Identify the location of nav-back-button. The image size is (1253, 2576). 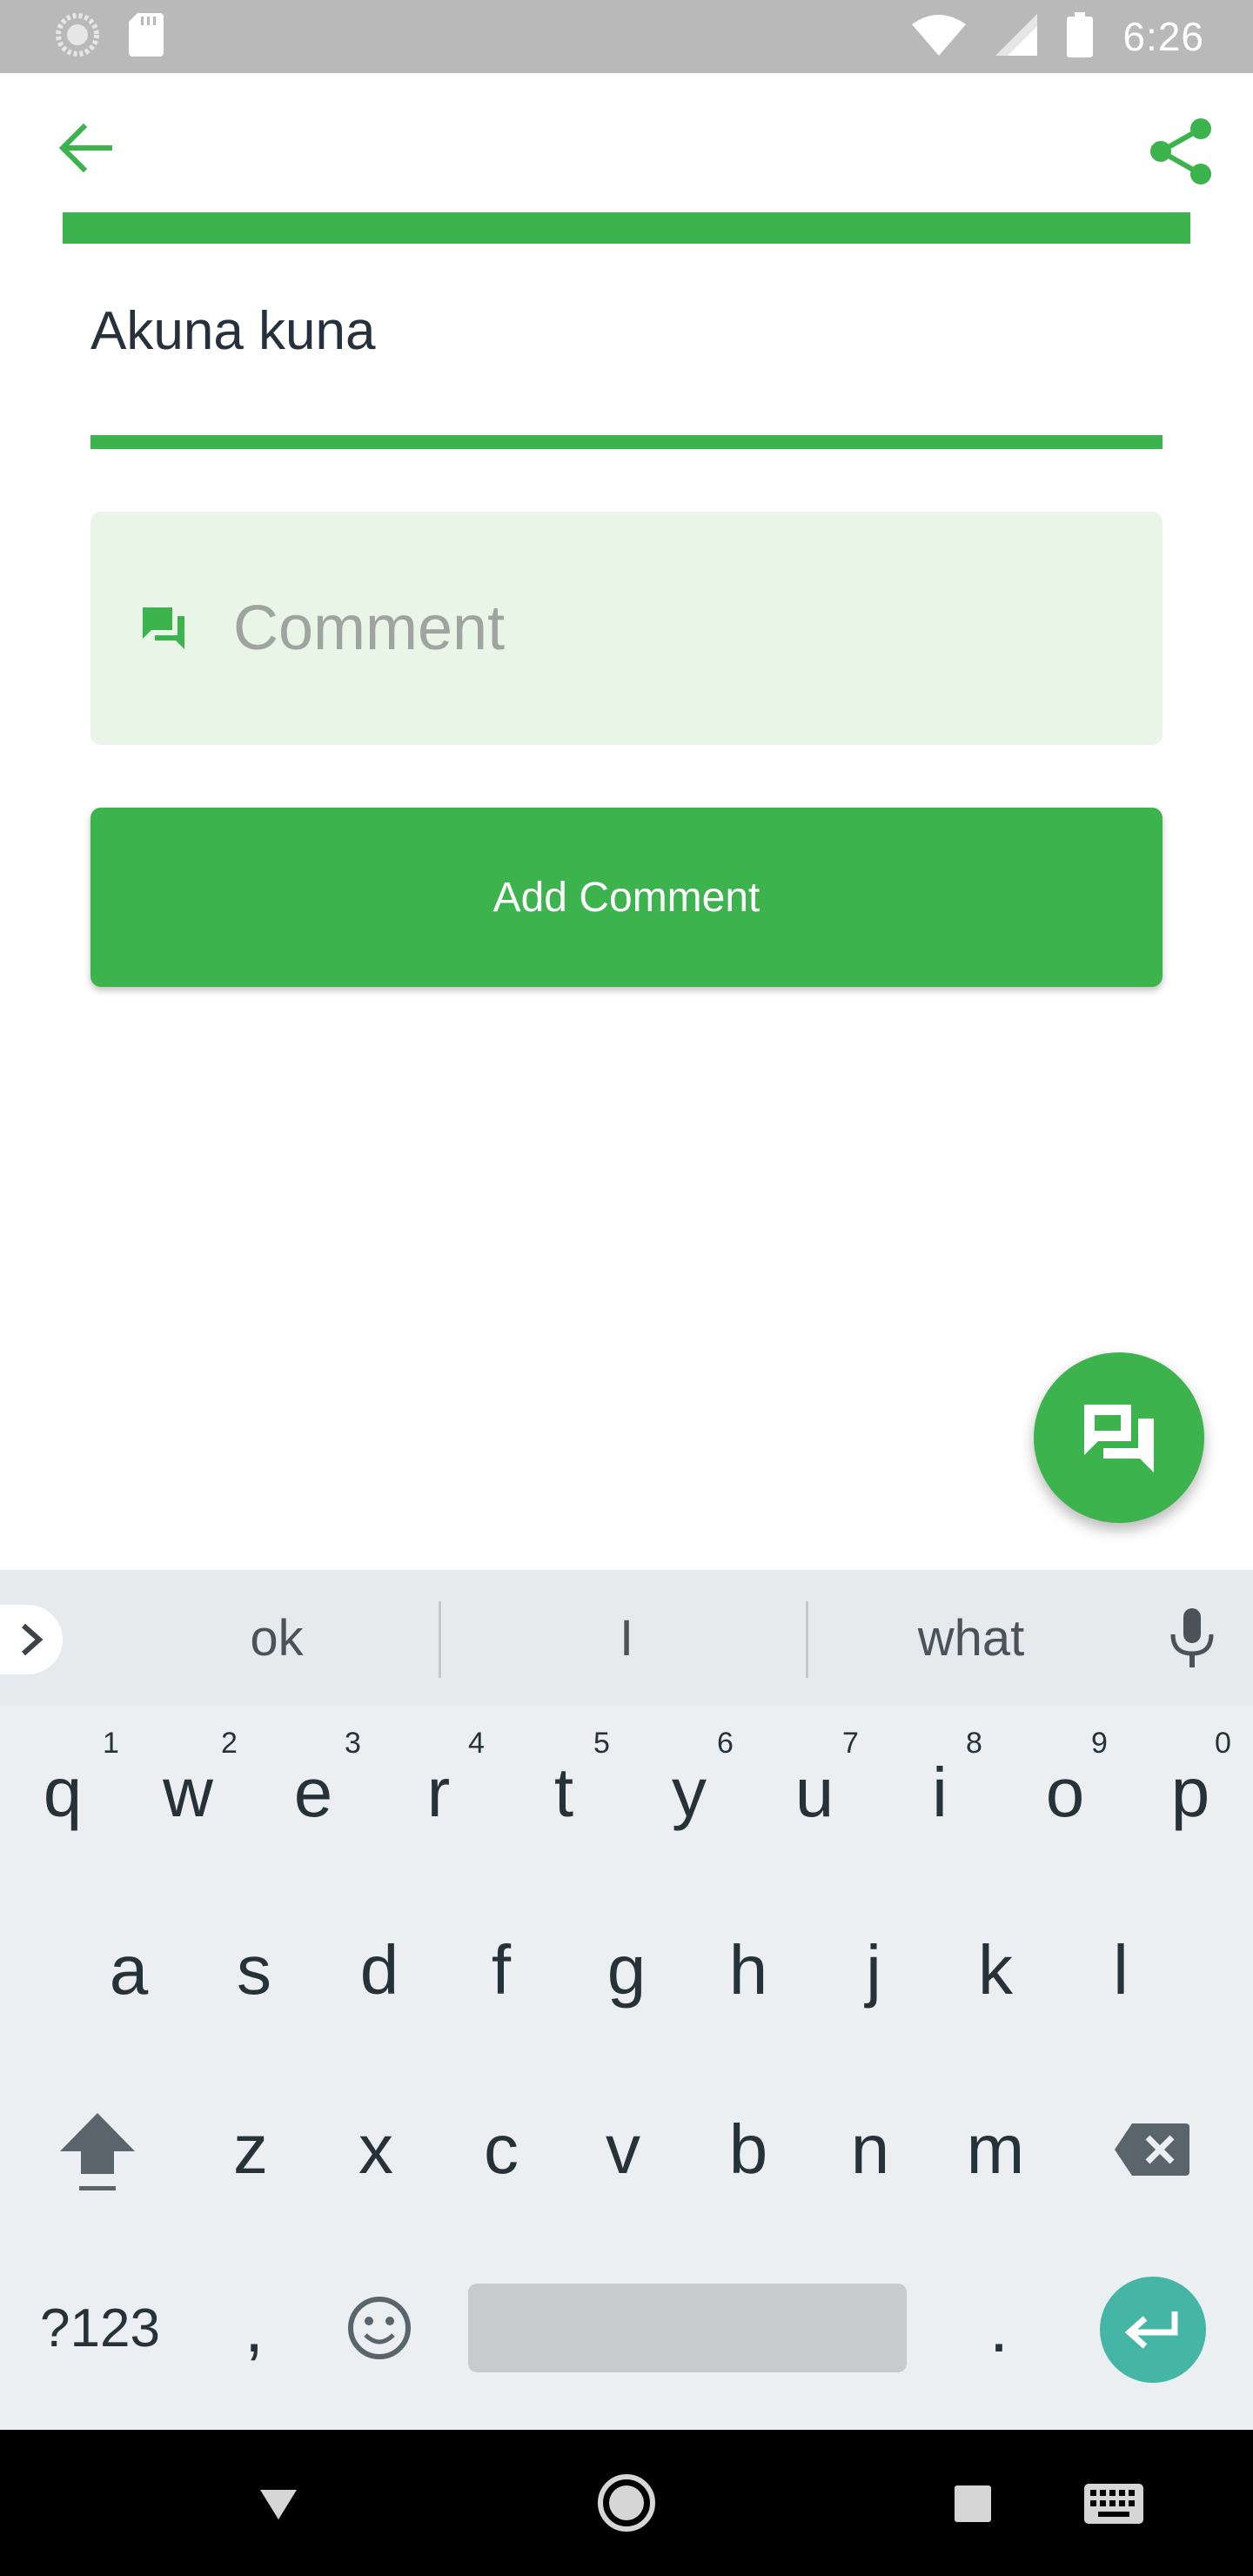
(278, 2504).